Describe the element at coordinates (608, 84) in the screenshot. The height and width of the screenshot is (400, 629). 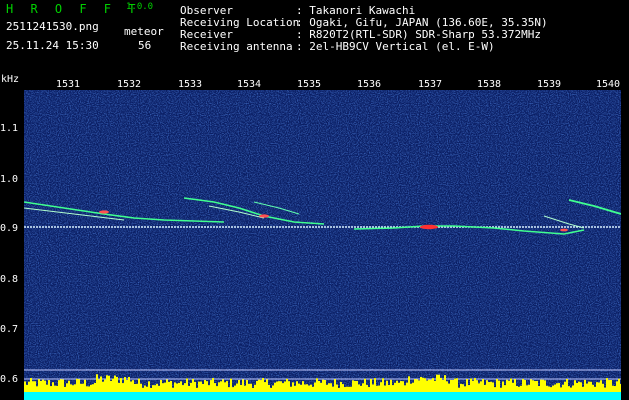
I see `x-tick-label: 1540` at that location.